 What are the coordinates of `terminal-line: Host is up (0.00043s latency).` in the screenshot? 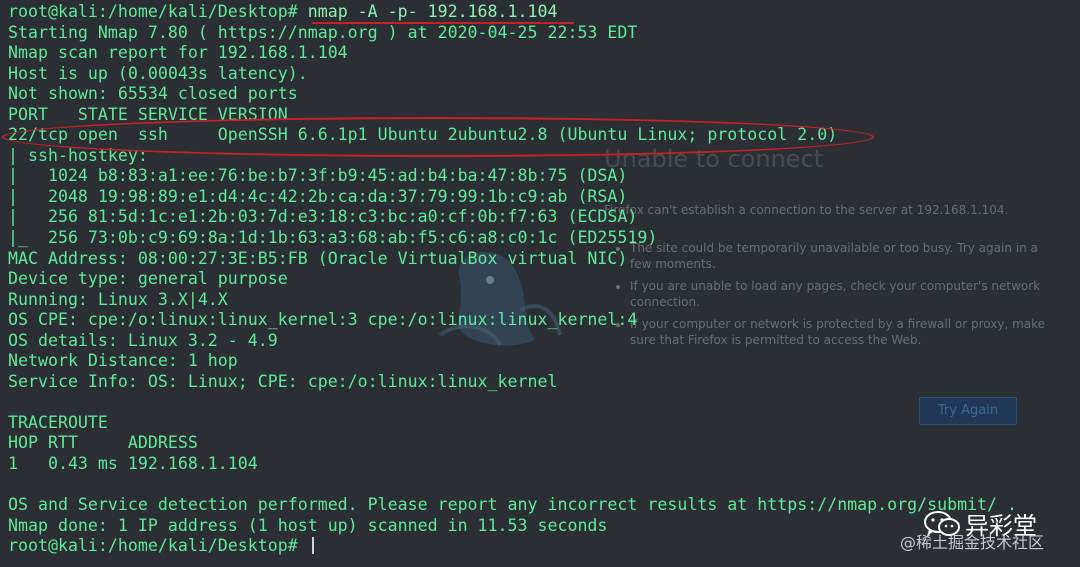 It's located at (543, 74).